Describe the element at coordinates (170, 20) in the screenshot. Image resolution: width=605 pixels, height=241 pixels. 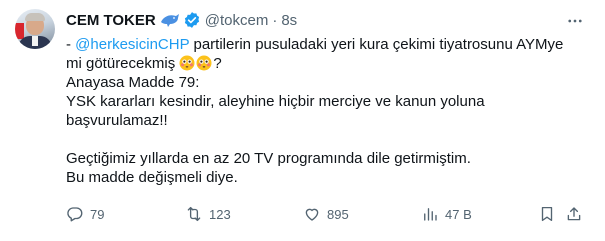
I see `dolphin-icon` at that location.